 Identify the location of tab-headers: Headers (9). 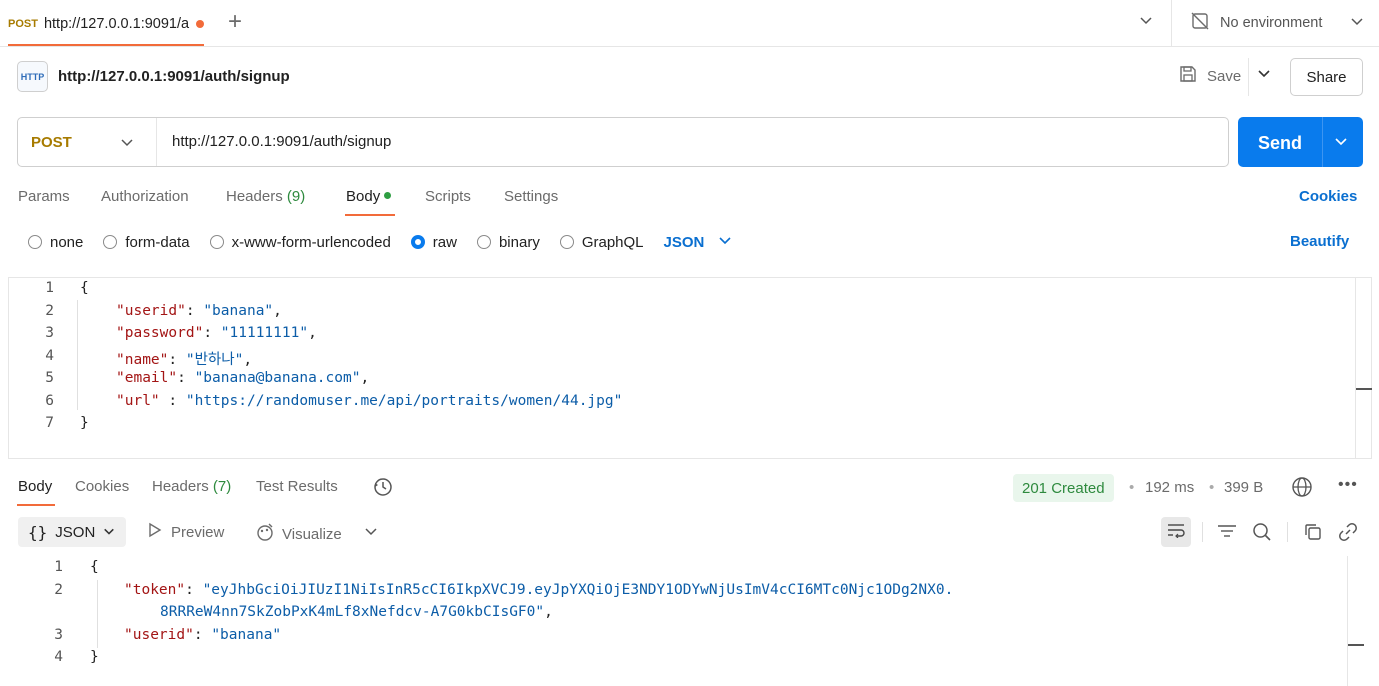
(265, 196).